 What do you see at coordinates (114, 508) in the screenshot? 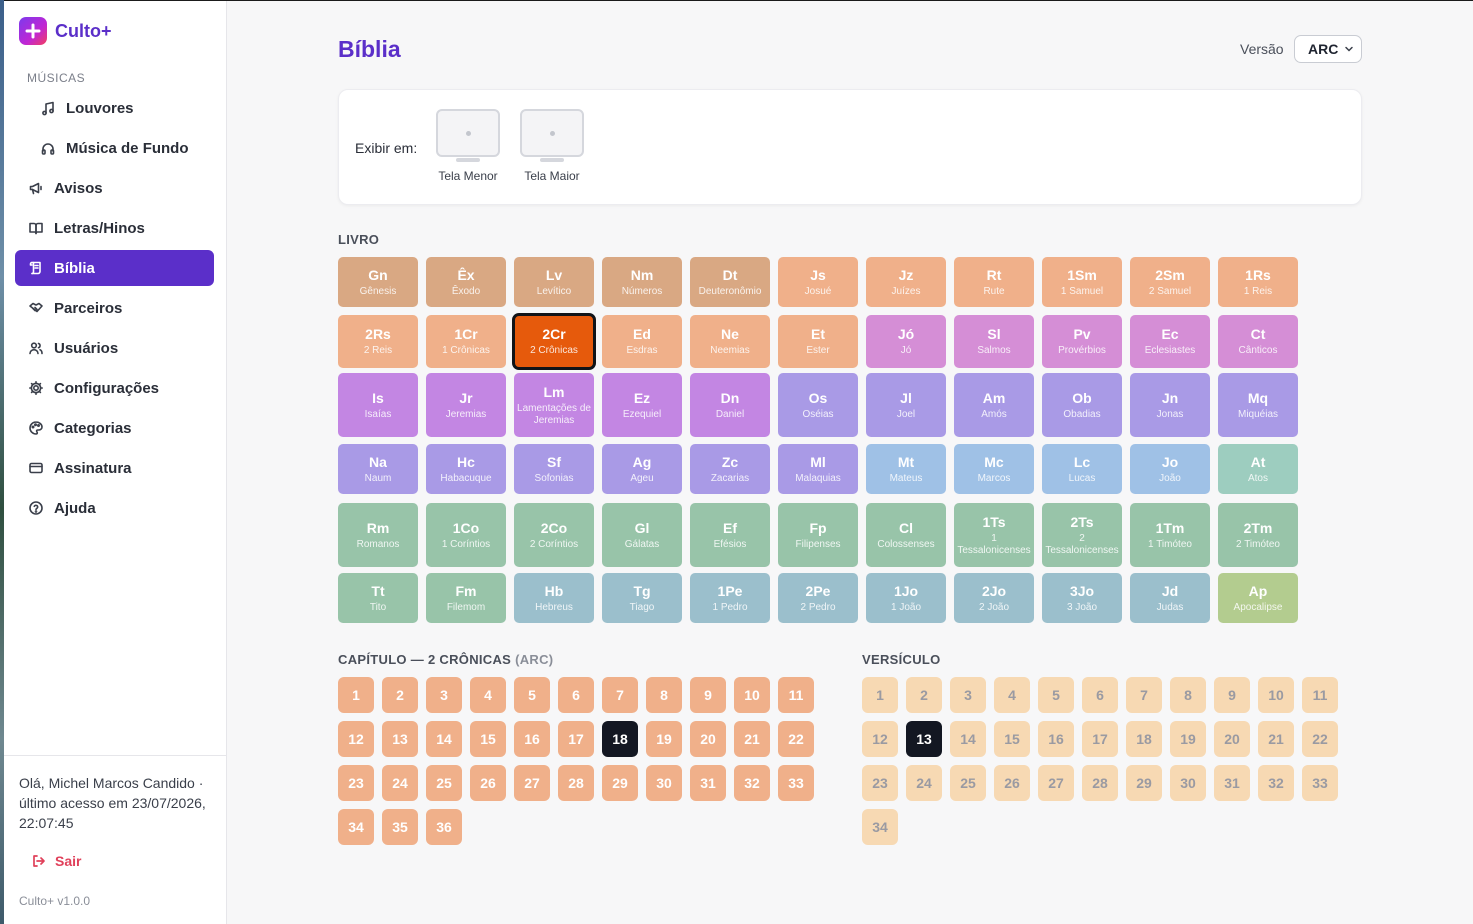
I see `sidebar-item-ajuda: Ajuda` at bounding box center [114, 508].